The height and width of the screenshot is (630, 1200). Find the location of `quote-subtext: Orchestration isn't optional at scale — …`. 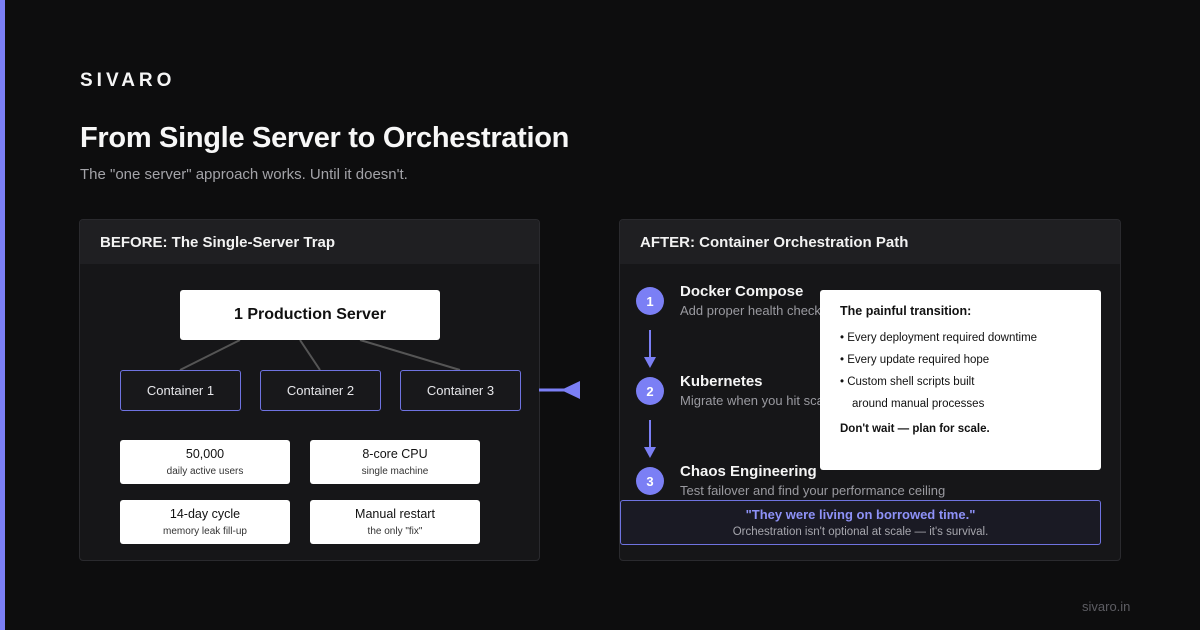

quote-subtext: Orchestration isn't optional at scale — … is located at coordinates (860, 532).